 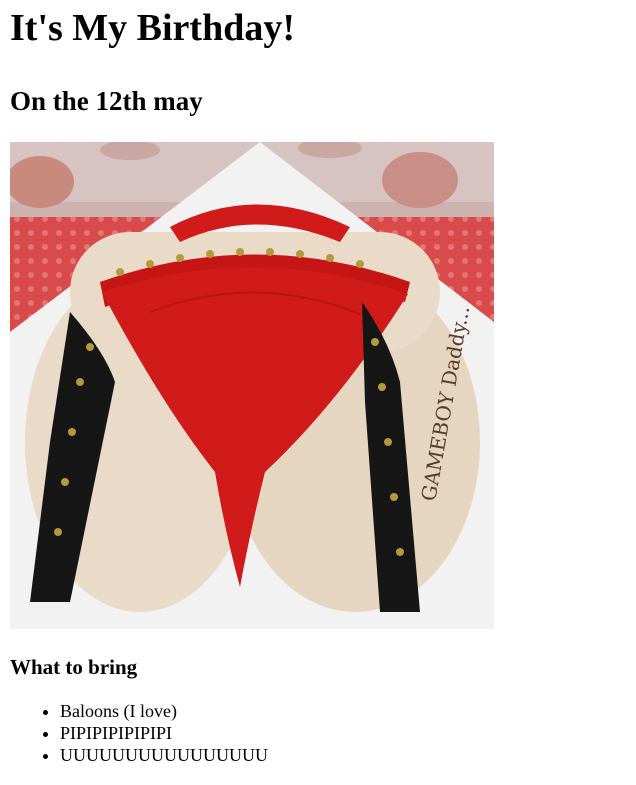 What do you see at coordinates (152, 28) in the screenshot?
I see `page-title: It's My Birthday!` at bounding box center [152, 28].